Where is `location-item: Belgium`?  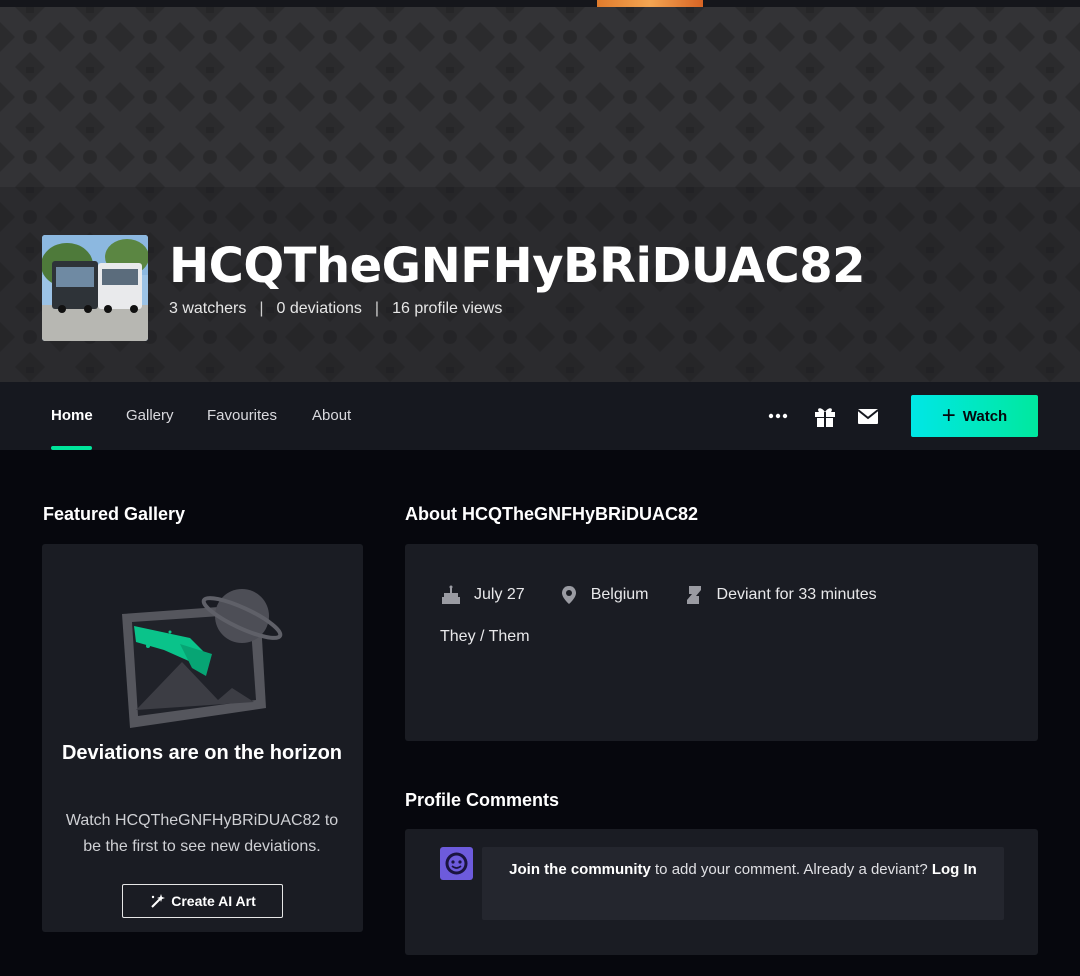 location-item: Belgium is located at coordinates (604, 595).